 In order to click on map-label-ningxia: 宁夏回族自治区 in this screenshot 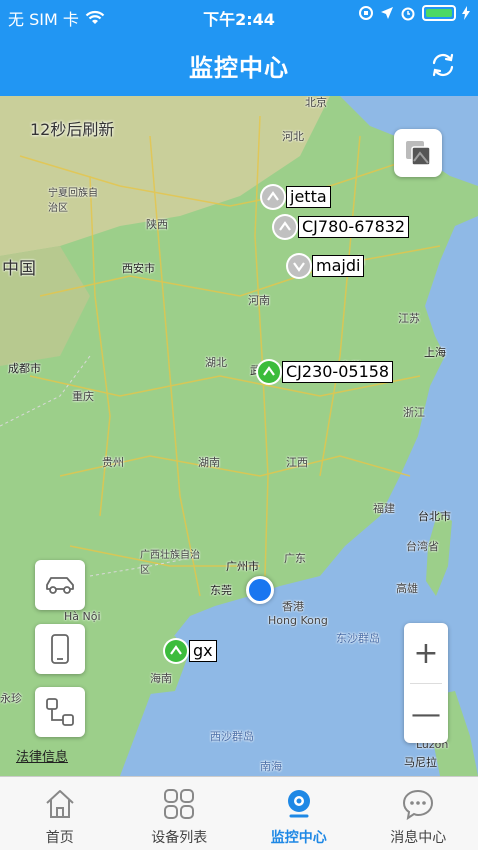, I will do `click(73, 201)`.